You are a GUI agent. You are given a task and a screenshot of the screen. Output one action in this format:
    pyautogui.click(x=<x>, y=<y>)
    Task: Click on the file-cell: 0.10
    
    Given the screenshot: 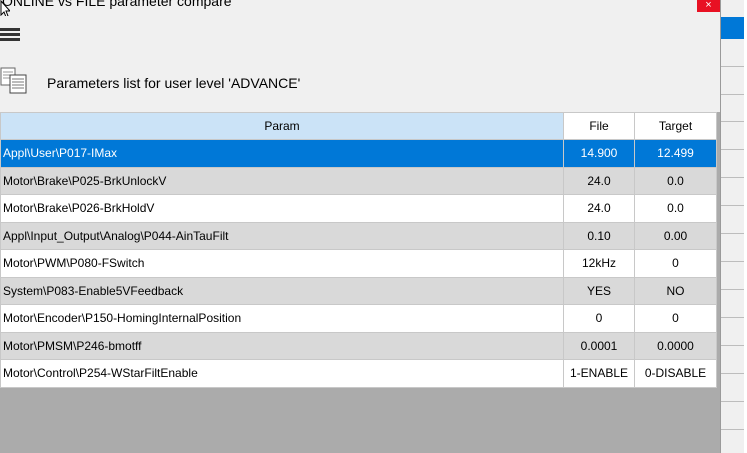 What is the action you would take?
    pyautogui.click(x=599, y=235)
    